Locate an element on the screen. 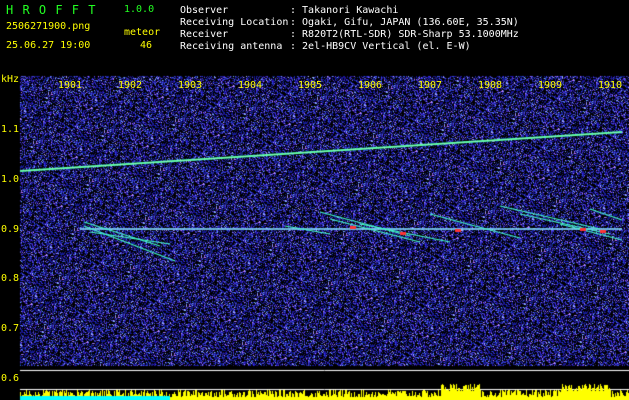 This screenshot has width=629, height=400. info-label-antenna: Receiving antenna is located at coordinates (231, 46).